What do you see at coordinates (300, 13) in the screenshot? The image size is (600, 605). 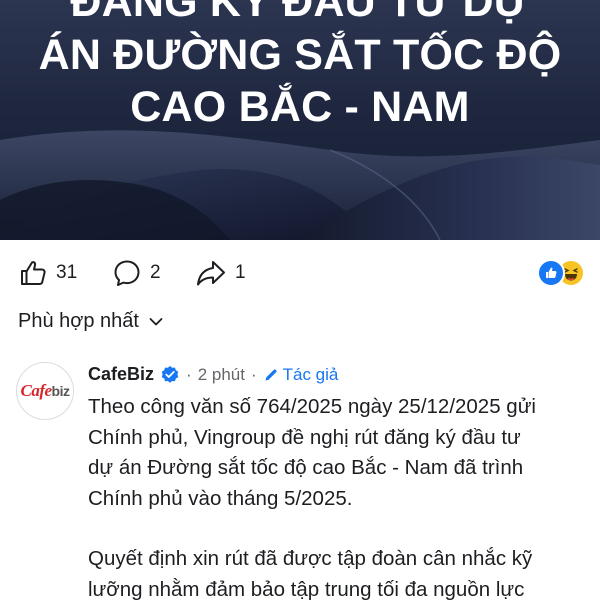 I see `post-title-line: ĐĂNG KÝ ĐẦU TƯ DỰ` at bounding box center [300, 13].